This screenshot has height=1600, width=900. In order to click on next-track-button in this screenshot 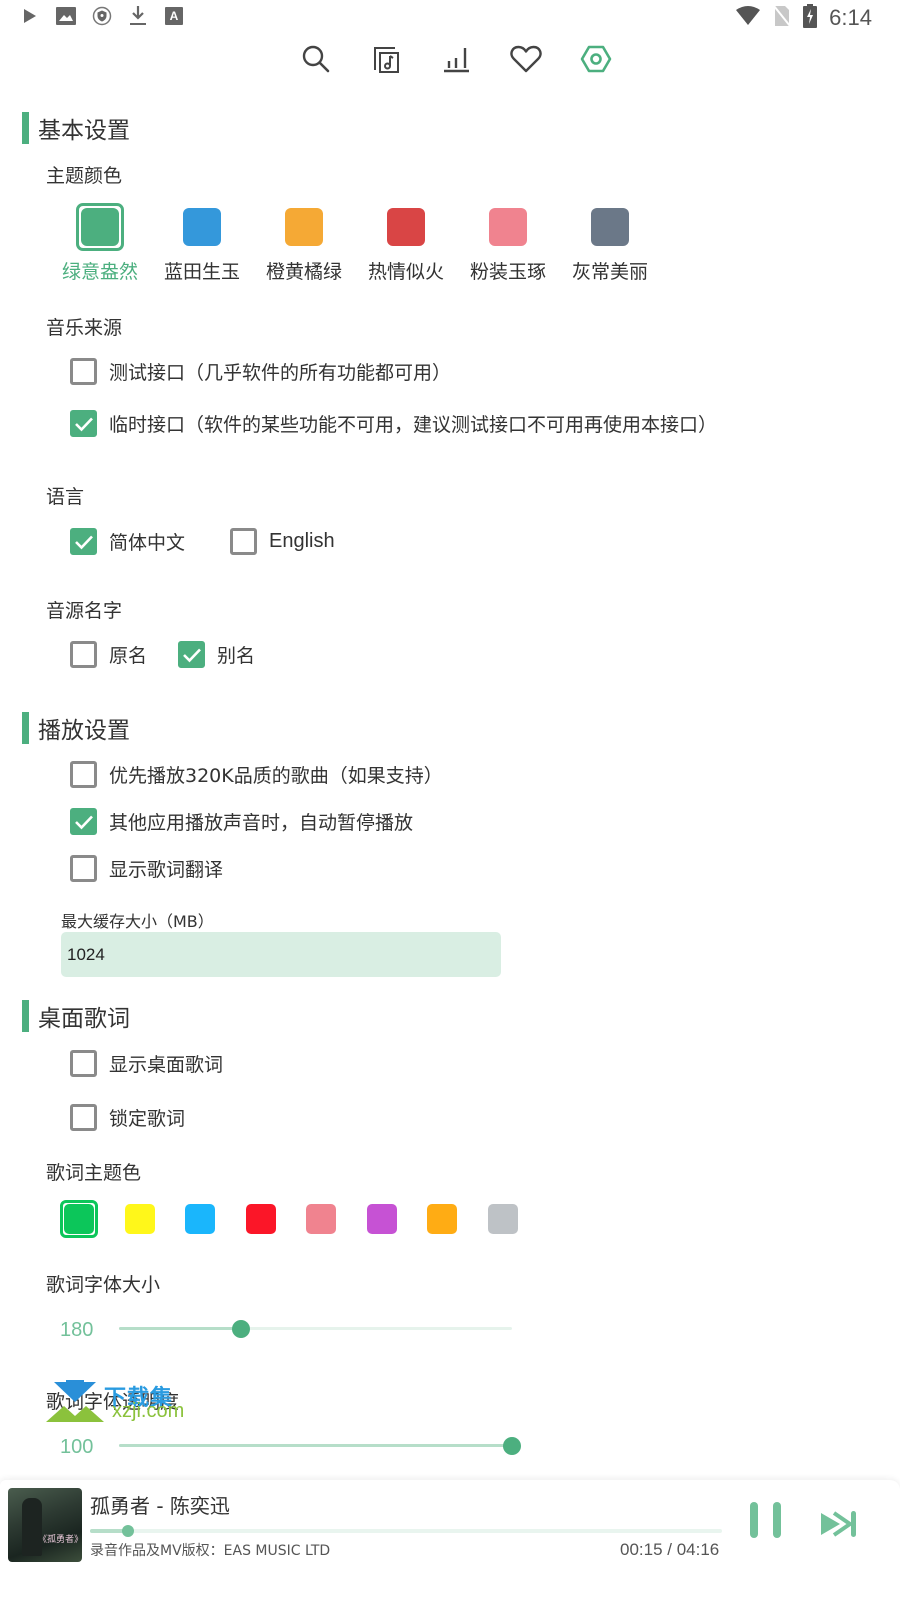, I will do `click(840, 1524)`.